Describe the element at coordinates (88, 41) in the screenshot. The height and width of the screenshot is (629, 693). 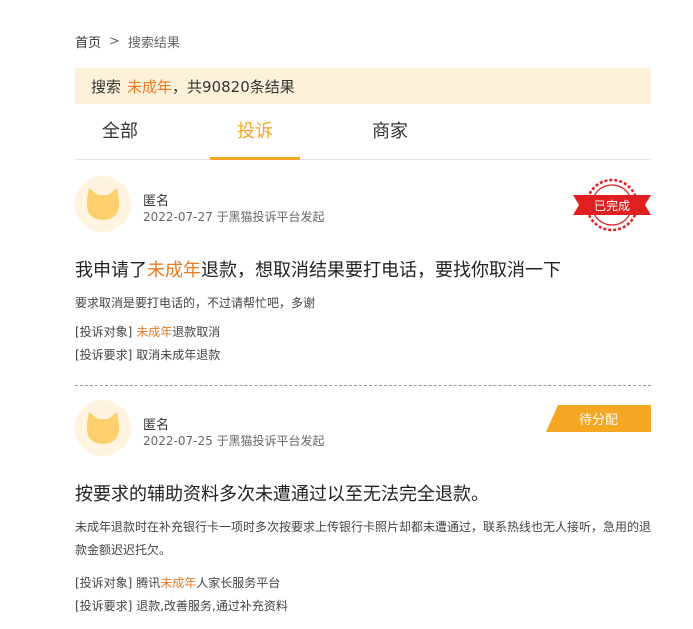
I see `breadcrumb-home-link: 首页` at that location.